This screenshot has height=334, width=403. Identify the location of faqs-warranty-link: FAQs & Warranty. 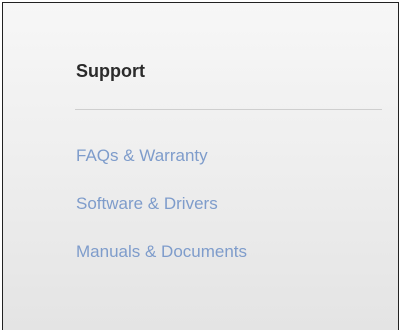
(142, 155).